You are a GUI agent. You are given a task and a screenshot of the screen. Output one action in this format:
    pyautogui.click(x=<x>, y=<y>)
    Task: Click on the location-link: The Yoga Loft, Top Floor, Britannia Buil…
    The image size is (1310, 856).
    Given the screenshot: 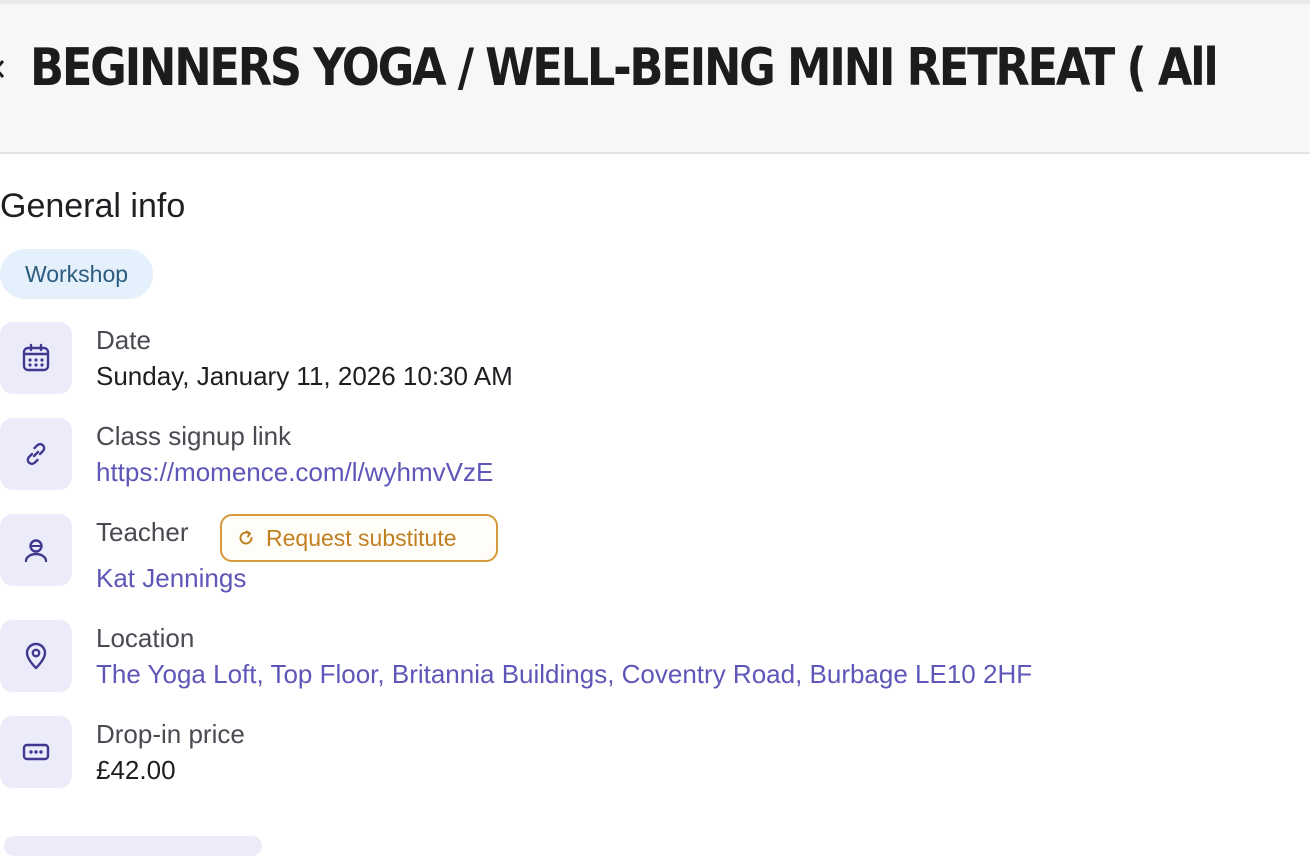 What is the action you would take?
    pyautogui.click(x=564, y=674)
    